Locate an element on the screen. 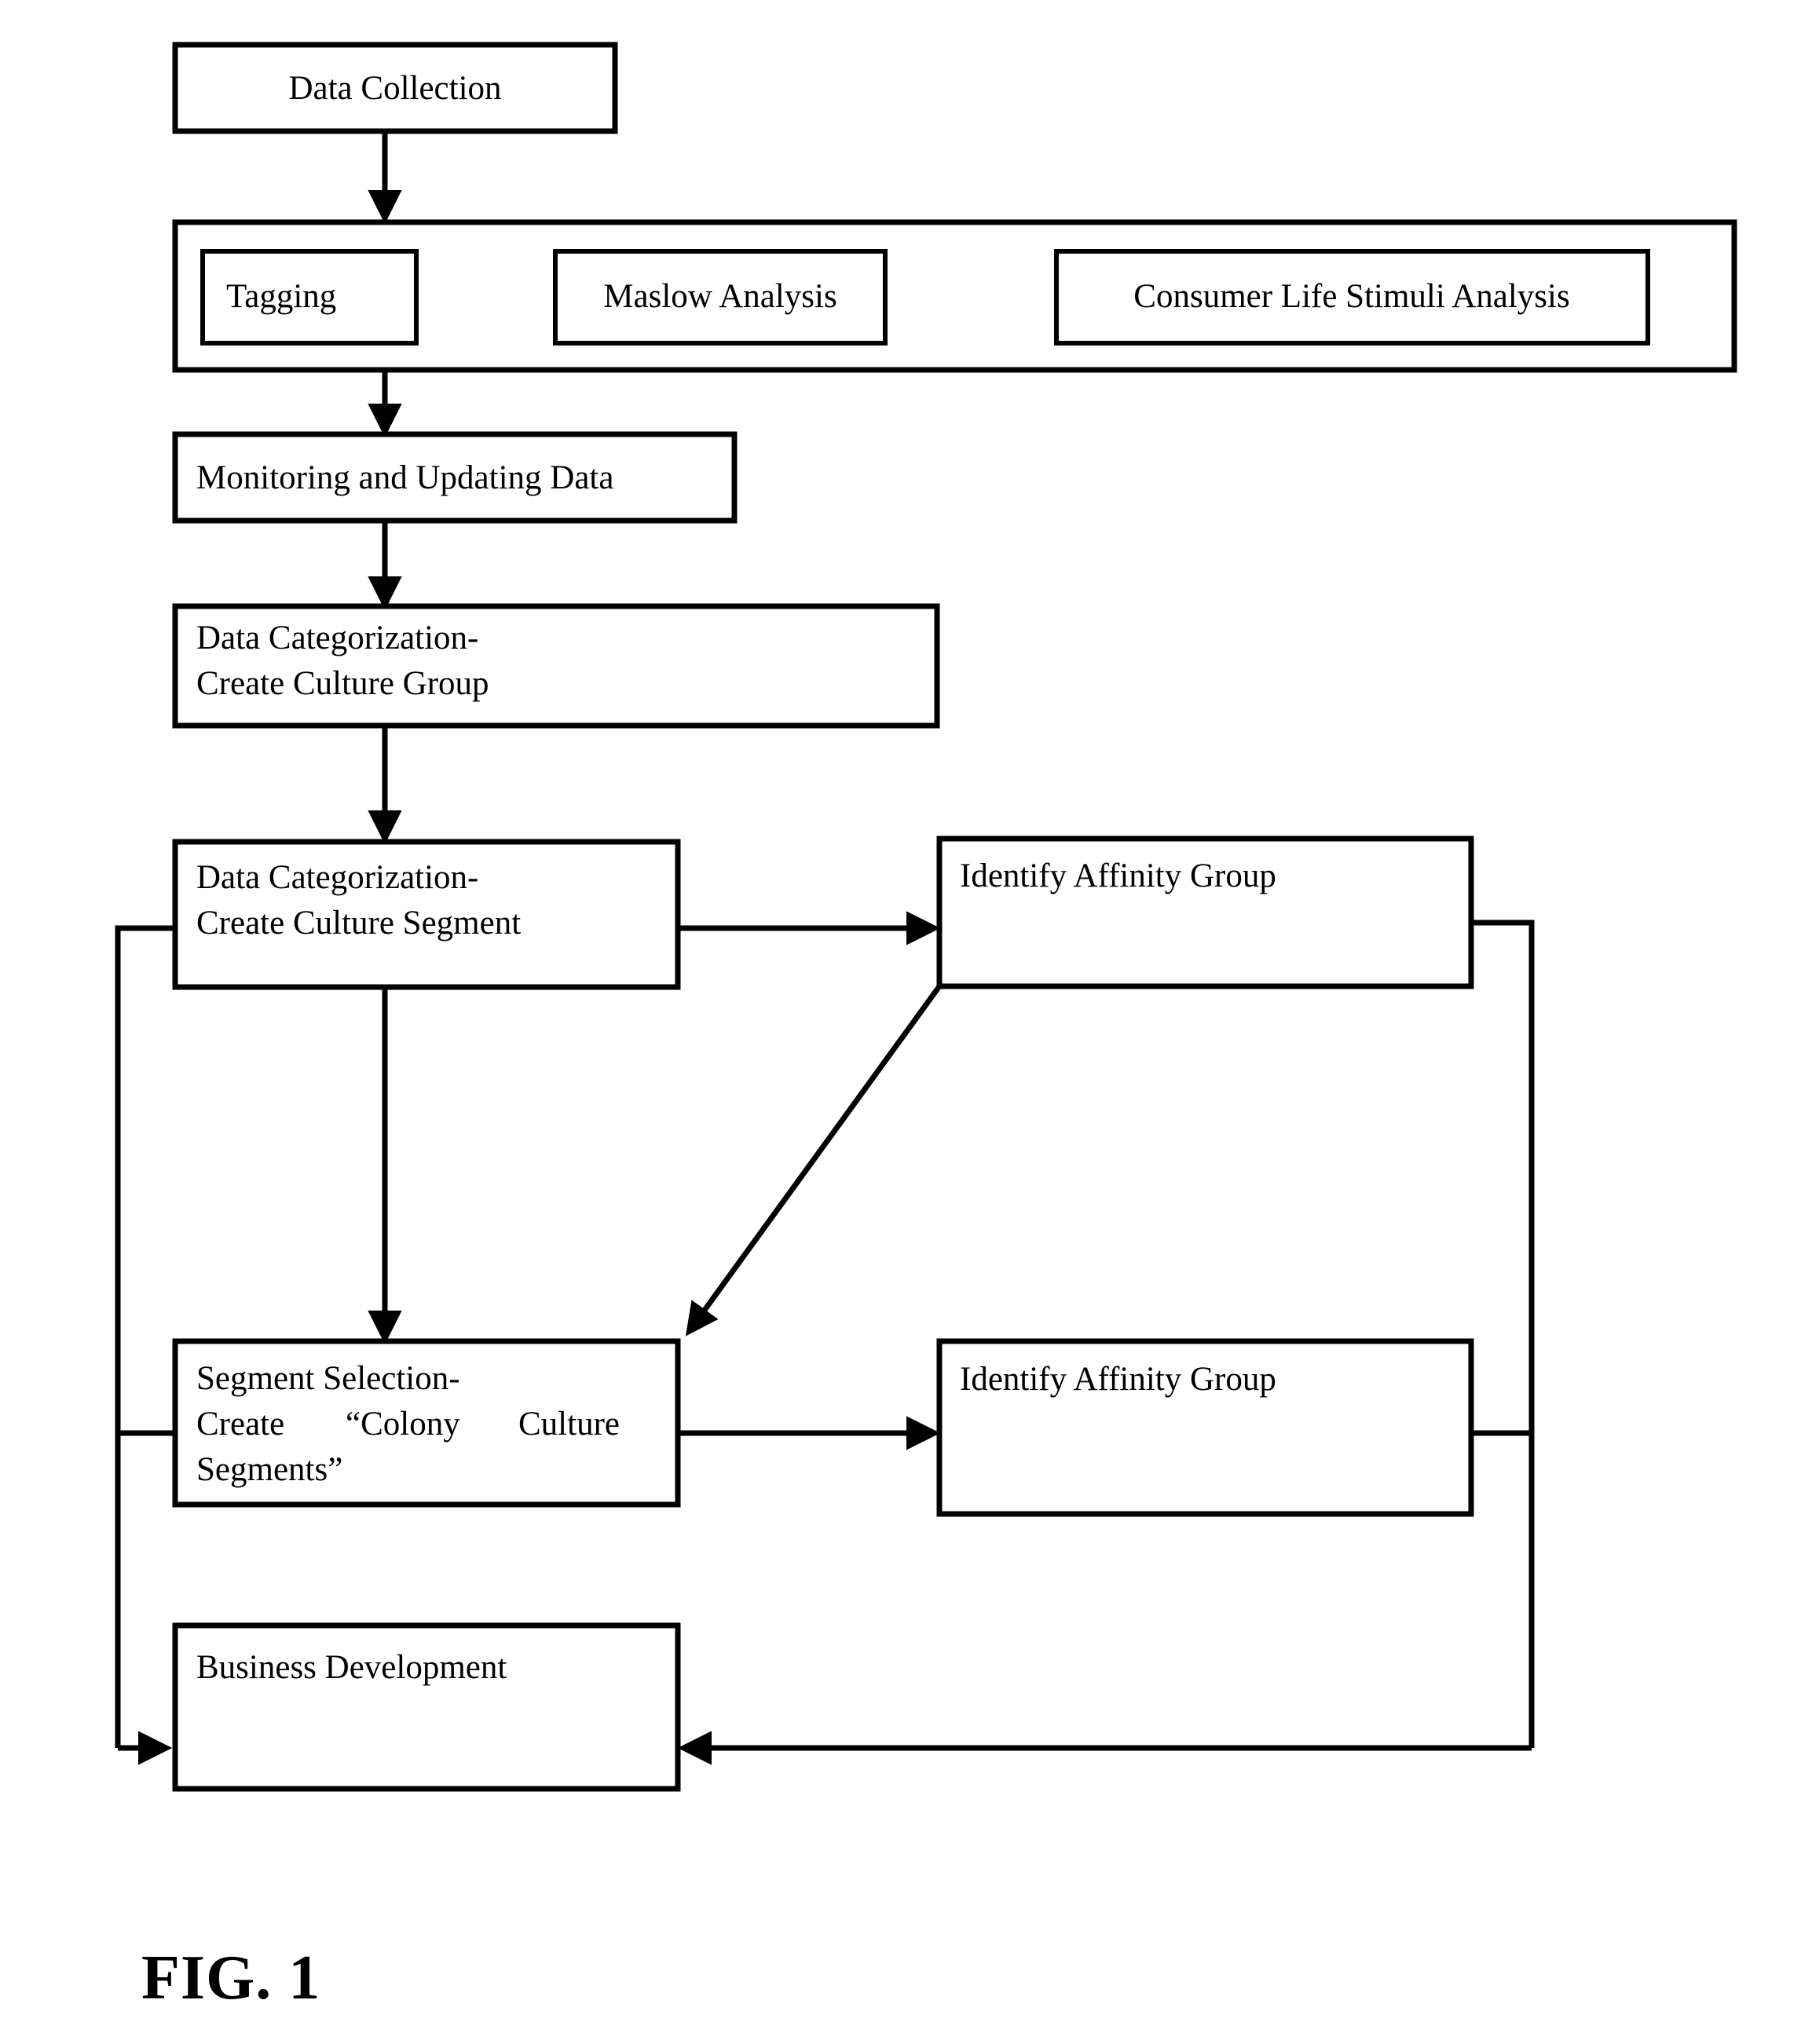 The width and height of the screenshot is (1812, 2044). node-segment-selection-line2-create: Create is located at coordinates (240, 1424).